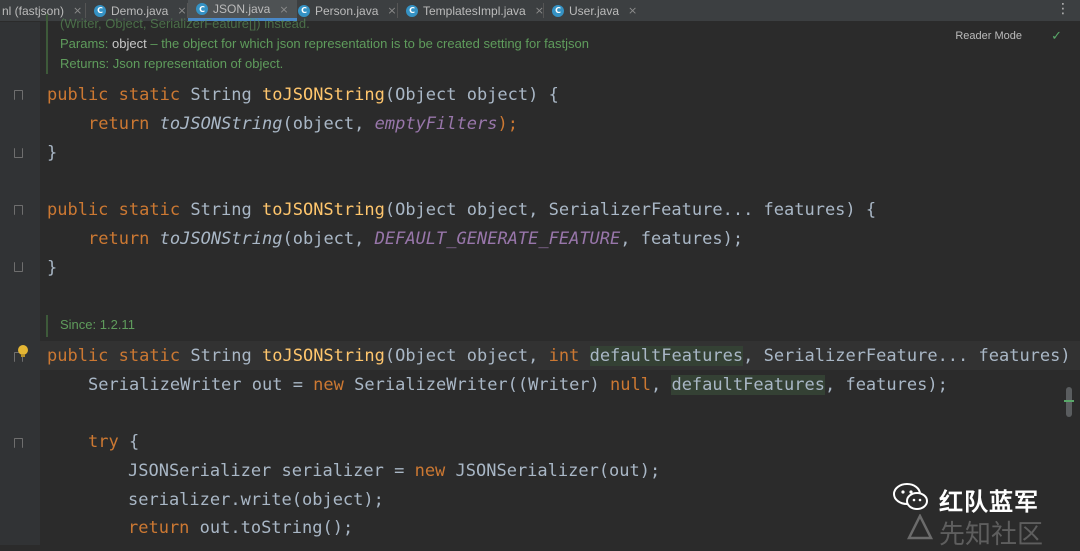  I want to click on code-text: );, so click(507, 124).